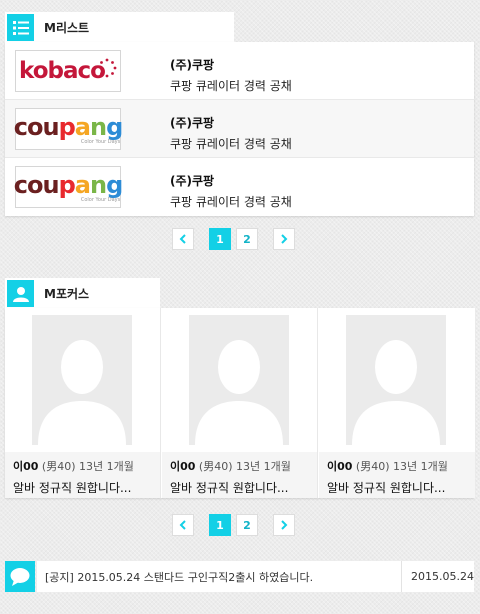 Image resolution: width=480 pixels, height=614 pixels. What do you see at coordinates (108, 68) in the screenshot?
I see `kobaco-dots-icon` at bounding box center [108, 68].